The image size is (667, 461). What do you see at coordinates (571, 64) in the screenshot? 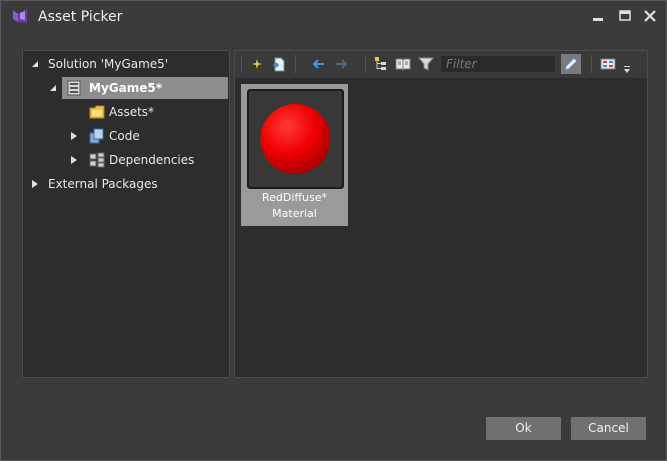
I see `edit-pencil-icon` at bounding box center [571, 64].